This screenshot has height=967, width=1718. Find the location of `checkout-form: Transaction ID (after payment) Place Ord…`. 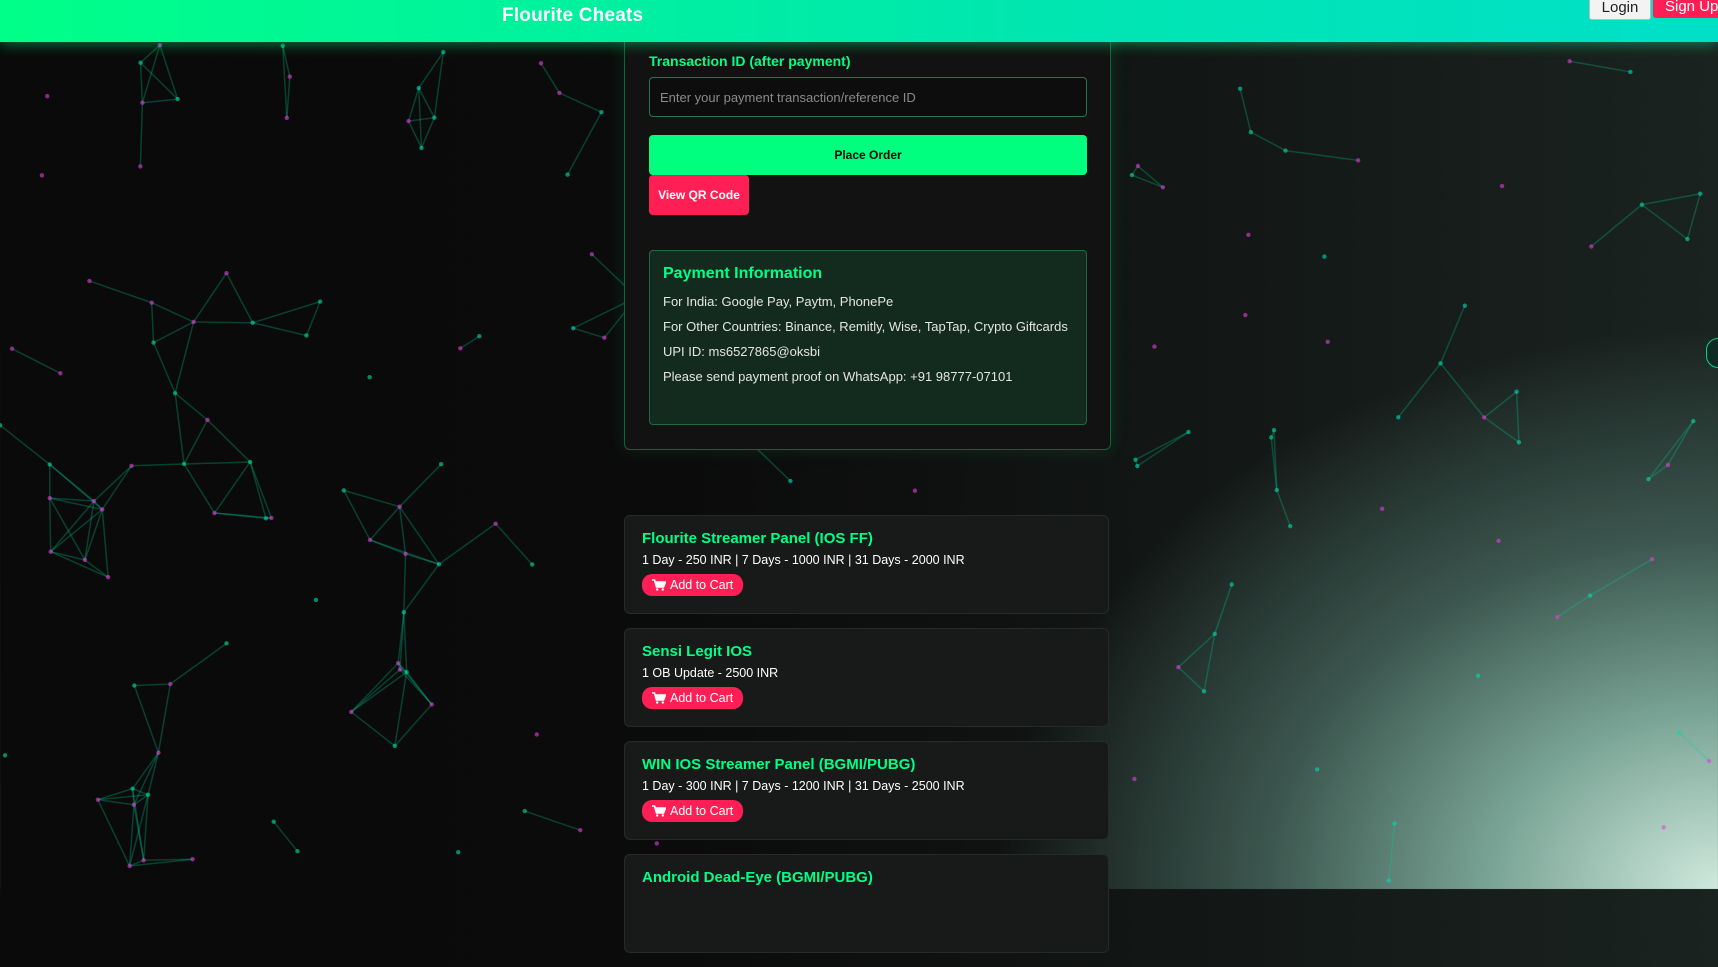

checkout-form: Transaction ID (after payment) Place Ord… is located at coordinates (867, 240).